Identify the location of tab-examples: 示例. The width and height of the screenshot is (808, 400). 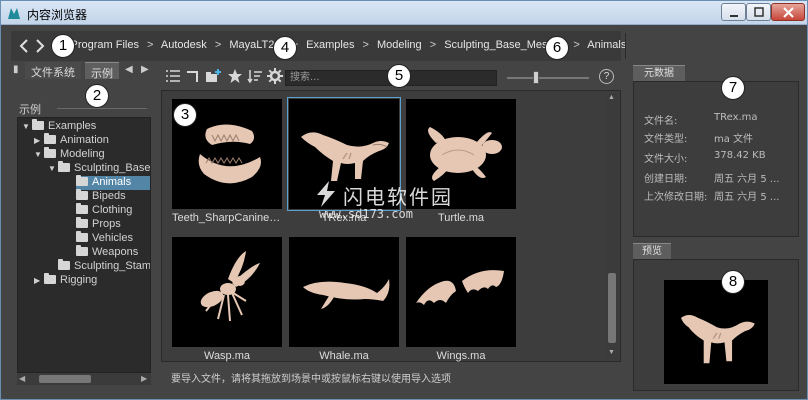
(102, 71).